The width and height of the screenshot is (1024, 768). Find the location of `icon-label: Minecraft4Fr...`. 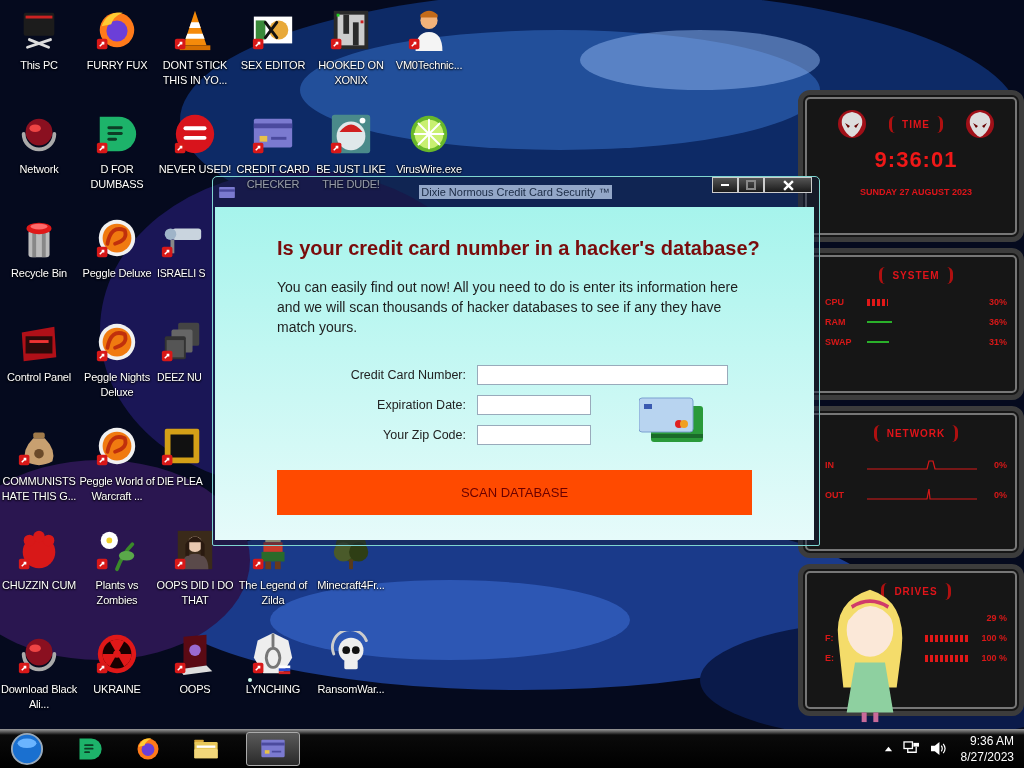

icon-label: Minecraft4Fr... is located at coordinates (351, 585).